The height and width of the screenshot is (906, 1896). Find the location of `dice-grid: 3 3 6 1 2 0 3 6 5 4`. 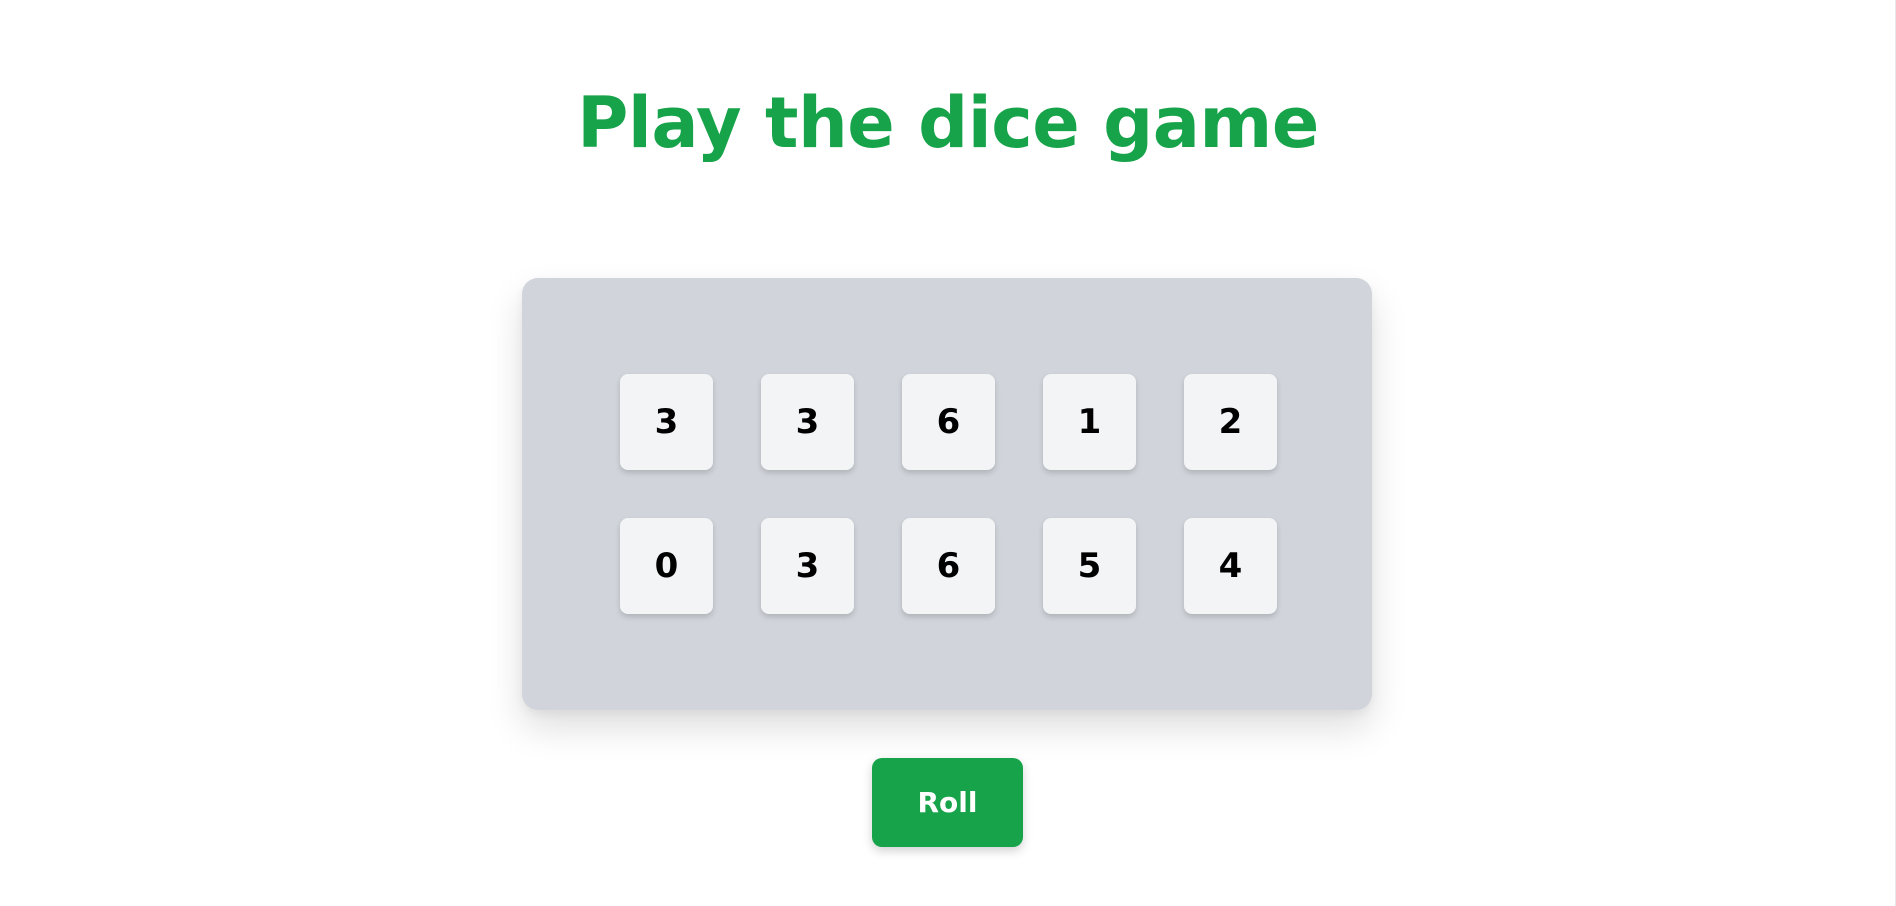

dice-grid: 3 3 6 1 2 0 3 6 5 4 is located at coordinates (948, 494).